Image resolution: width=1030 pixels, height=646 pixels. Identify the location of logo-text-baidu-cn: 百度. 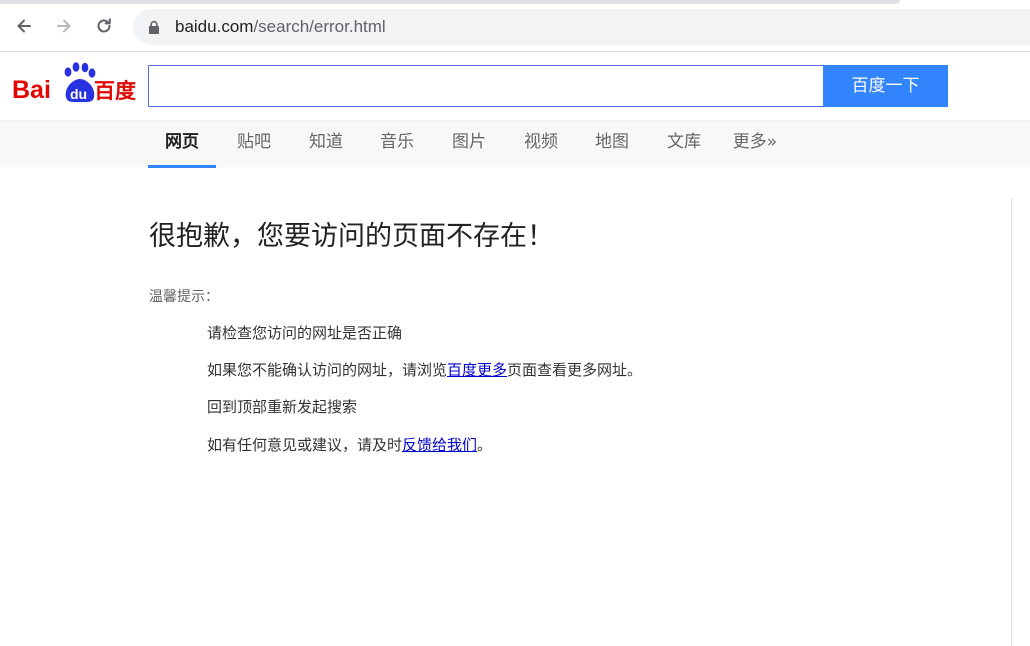
(115, 91).